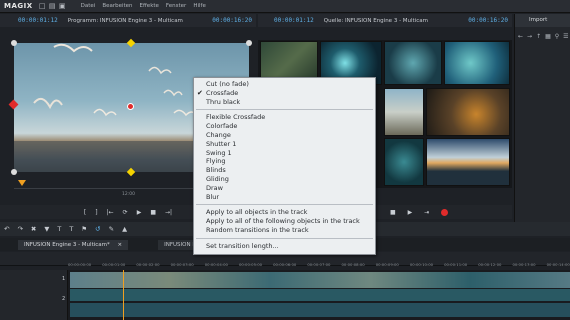 Image resolution: width=570 pixels, height=320 pixels. Describe the element at coordinates (96, 212) in the screenshot. I see `mark-out-icon: ]` at that location.